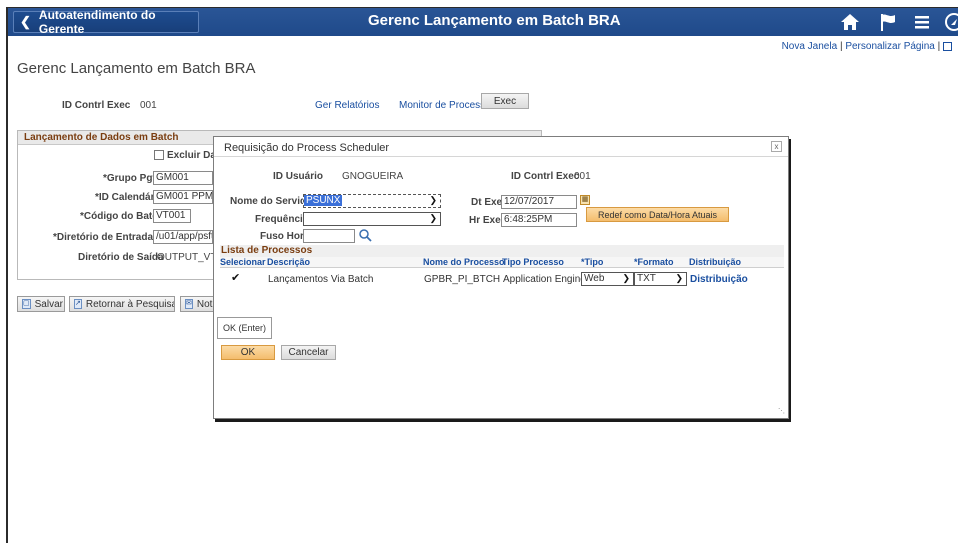 The height and width of the screenshot is (543, 958). Describe the element at coordinates (494, 20) in the screenshot. I see `banner-title: Gerenc Lançamento em Batch BRA` at that location.